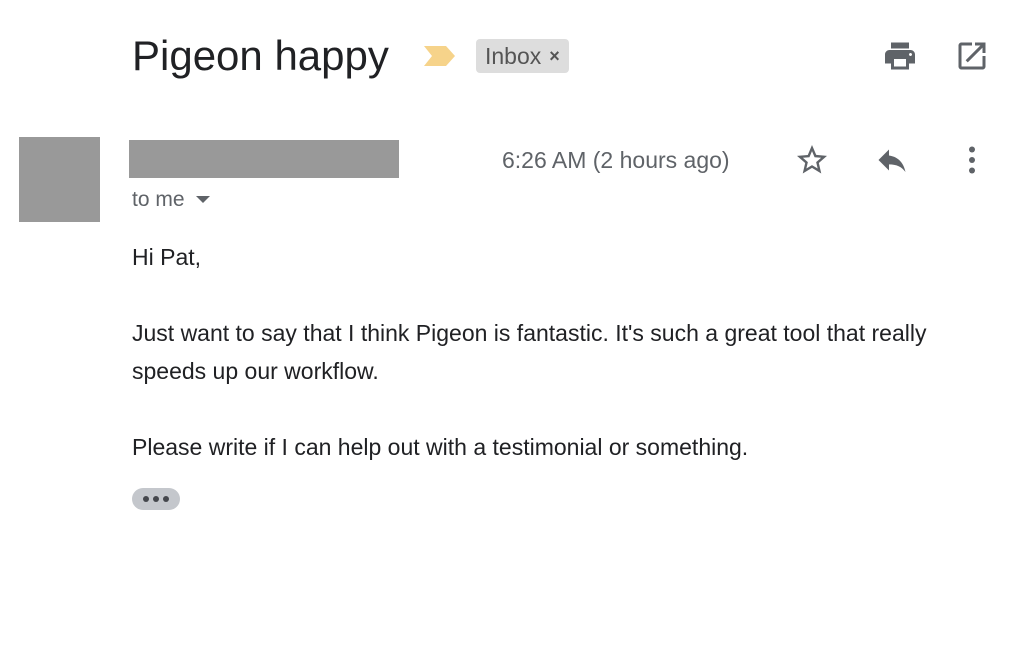 This screenshot has width=1014, height=652. I want to click on remove-label-icon: ×, so click(554, 56).